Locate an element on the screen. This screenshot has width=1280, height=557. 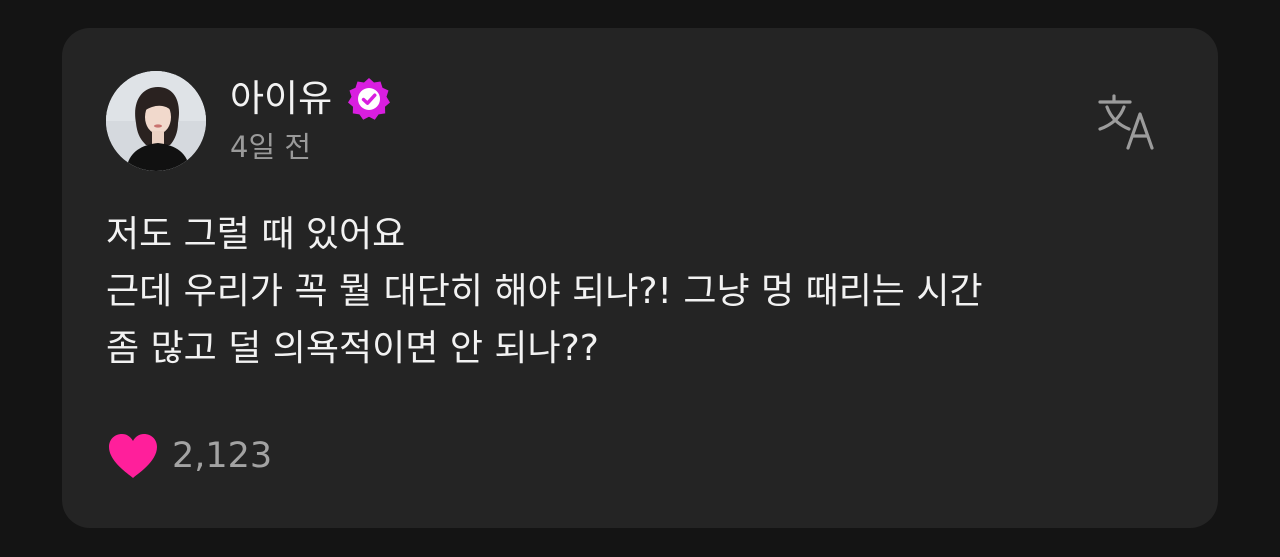
post-time: 4일 전 is located at coordinates (270, 147).